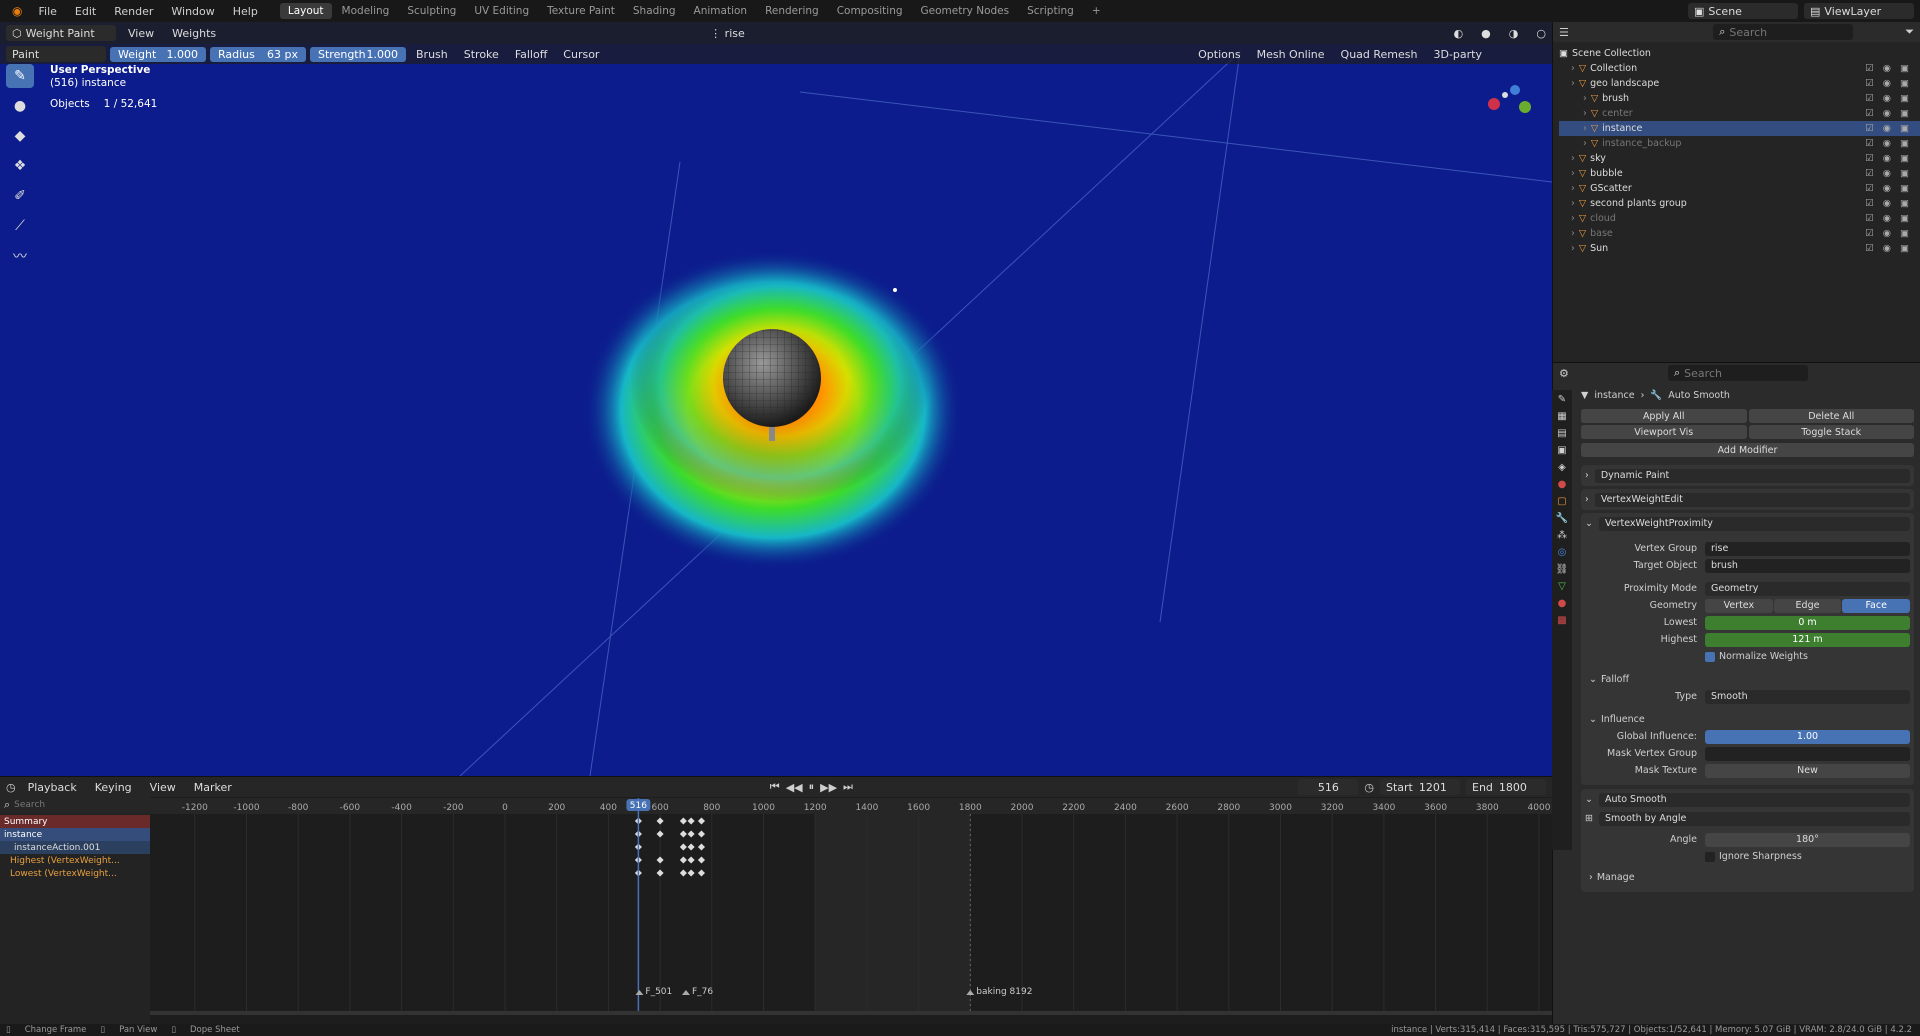 The width and height of the screenshot is (1920, 1036). What do you see at coordinates (213, 787) in the screenshot?
I see `menu-marker: Marker` at bounding box center [213, 787].